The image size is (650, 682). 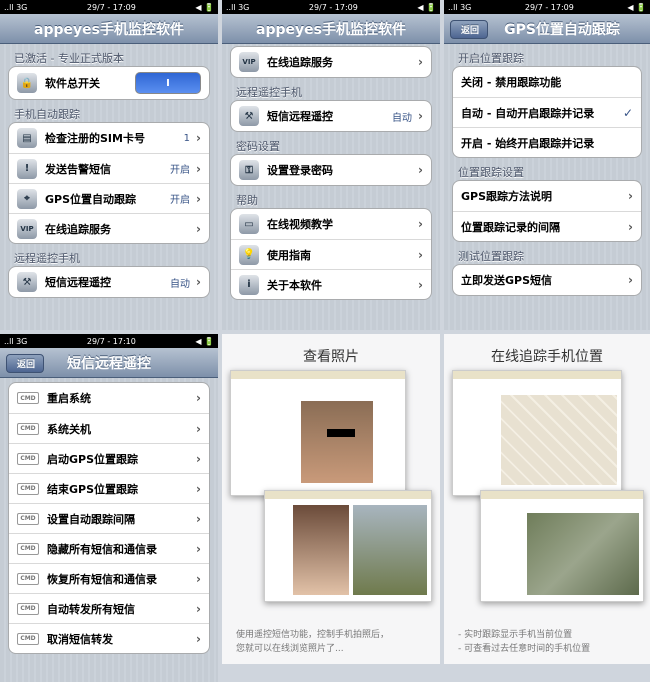 What do you see at coordinates (562, 29) in the screenshot?
I see `page-title: GPS位置自动跟踪` at bounding box center [562, 29].